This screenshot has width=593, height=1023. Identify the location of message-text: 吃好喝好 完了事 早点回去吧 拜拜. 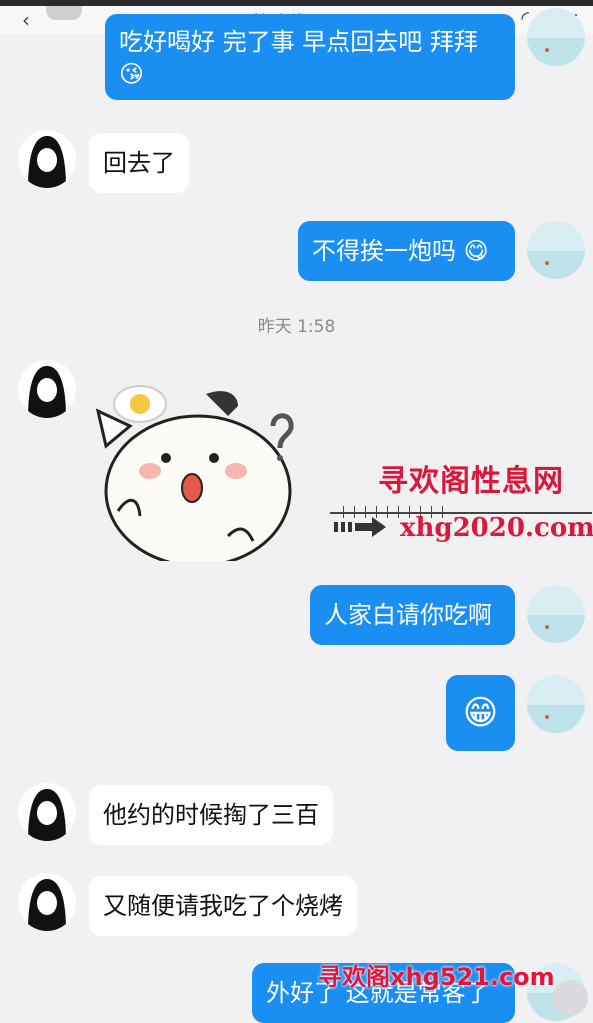
(298, 42).